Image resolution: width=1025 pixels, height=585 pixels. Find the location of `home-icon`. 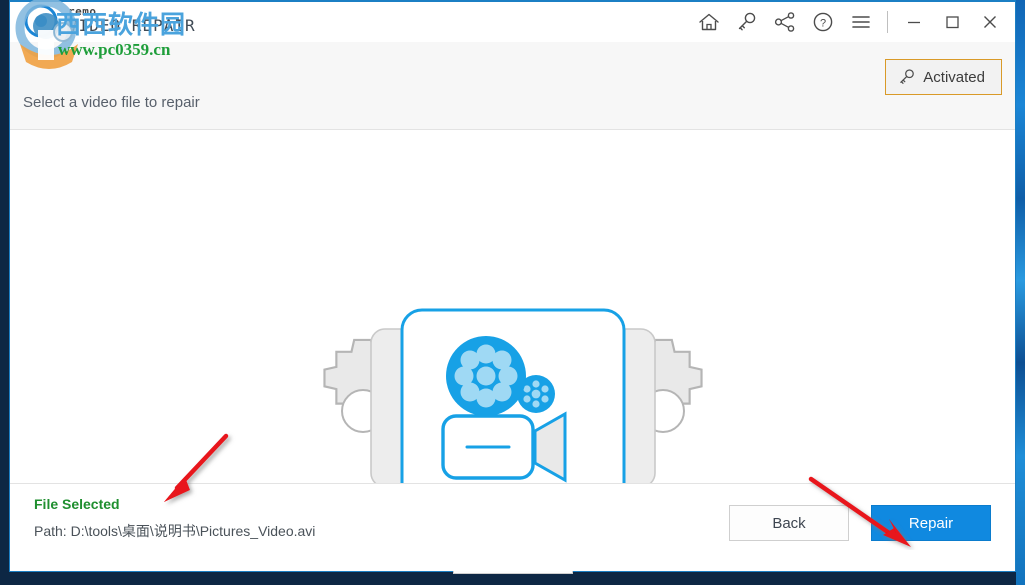

home-icon is located at coordinates (709, 22).